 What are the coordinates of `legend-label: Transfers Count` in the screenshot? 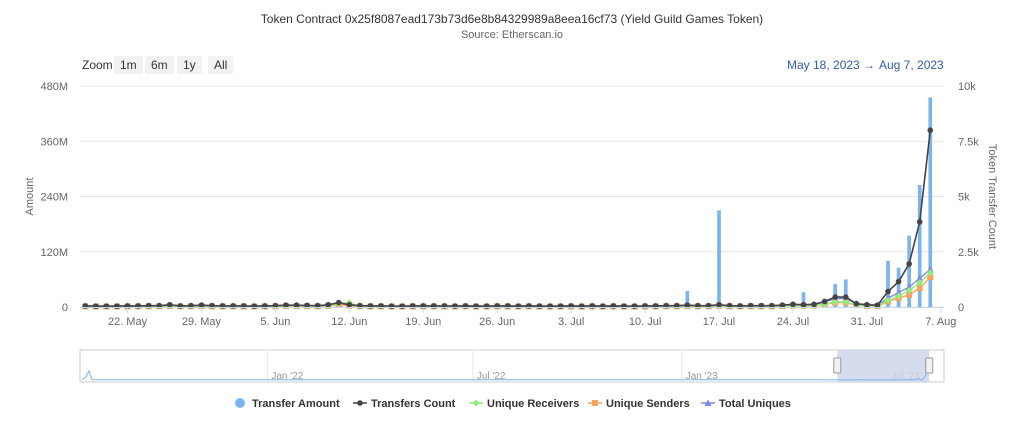 It's located at (413, 404).